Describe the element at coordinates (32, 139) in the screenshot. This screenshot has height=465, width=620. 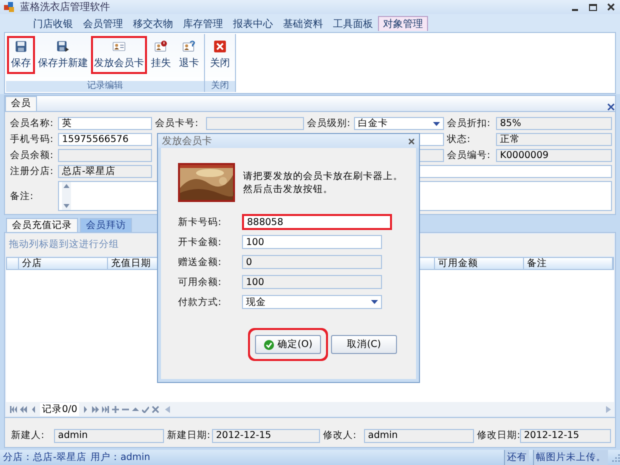
I see `field-label: 手机号码:` at that location.